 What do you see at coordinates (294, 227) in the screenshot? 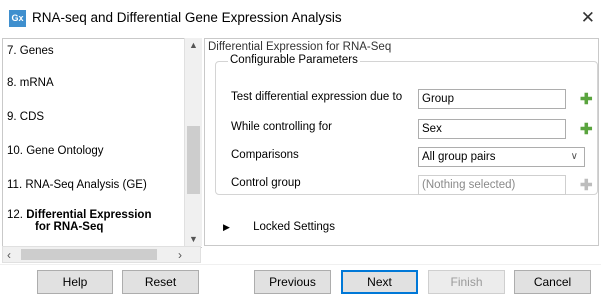
I see `locked-settings-label: Locked Settings` at bounding box center [294, 227].